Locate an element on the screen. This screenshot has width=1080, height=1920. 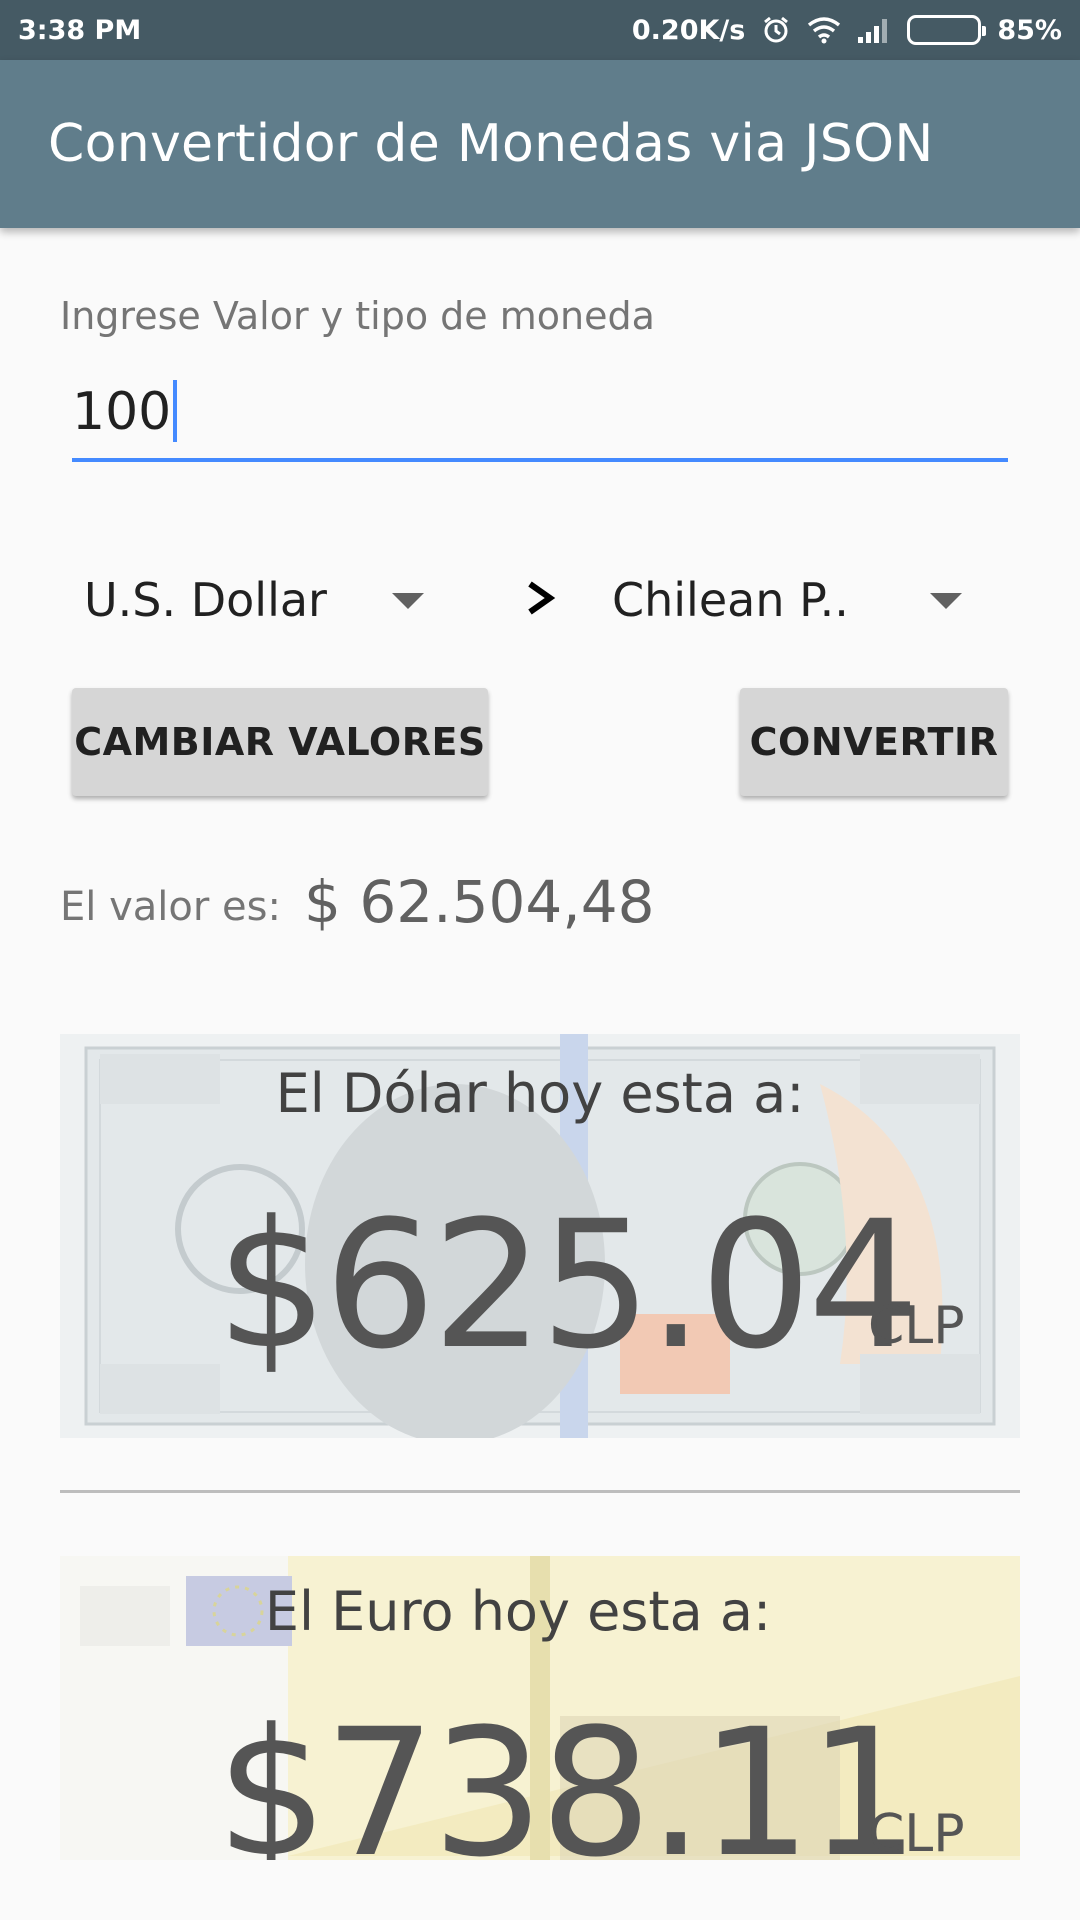
status-indicators: 0.20K/s 85% is located at coordinates (847, 30).